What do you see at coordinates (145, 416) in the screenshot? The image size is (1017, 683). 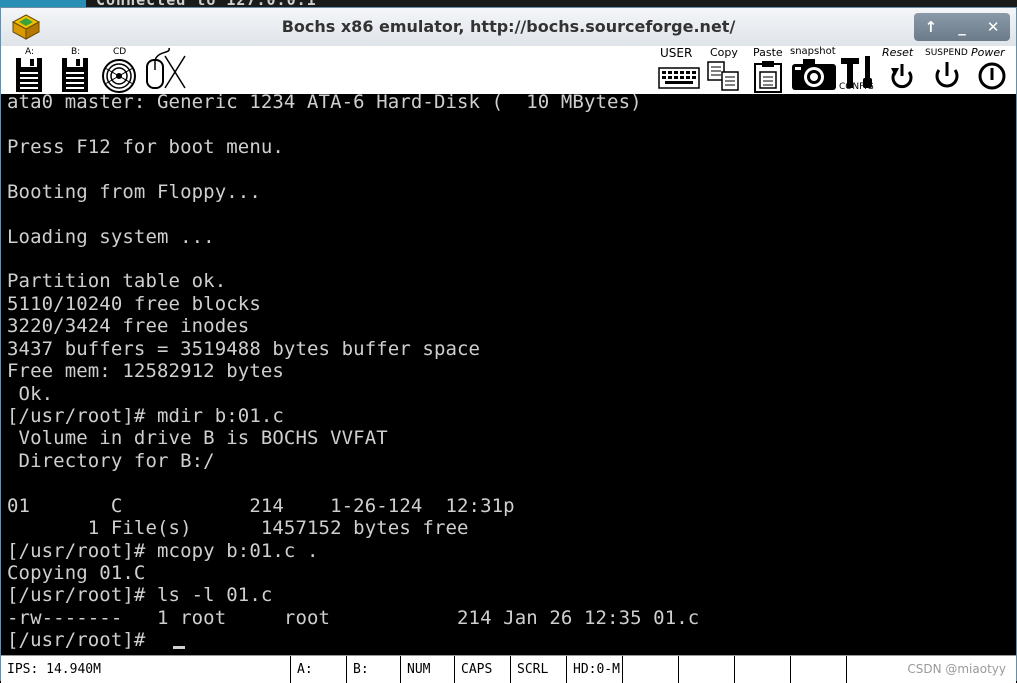 I see `console-line: [/usr/root]# mdir b:01.c` at bounding box center [145, 416].